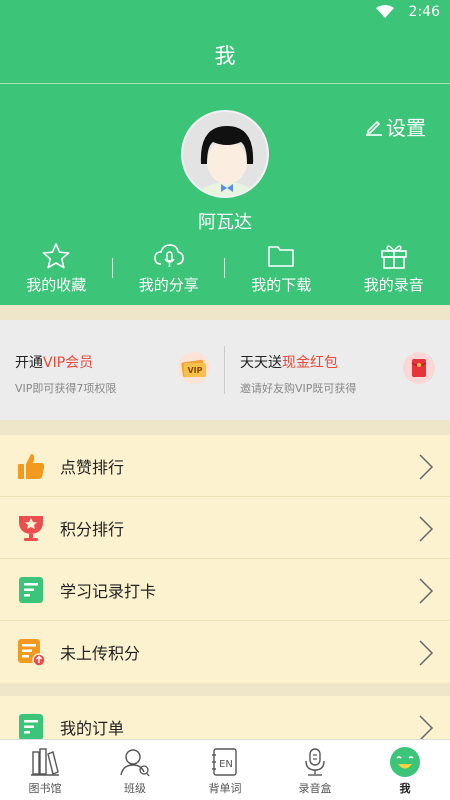 The image size is (450, 800). I want to click on nav-class: 班级, so click(135, 770).